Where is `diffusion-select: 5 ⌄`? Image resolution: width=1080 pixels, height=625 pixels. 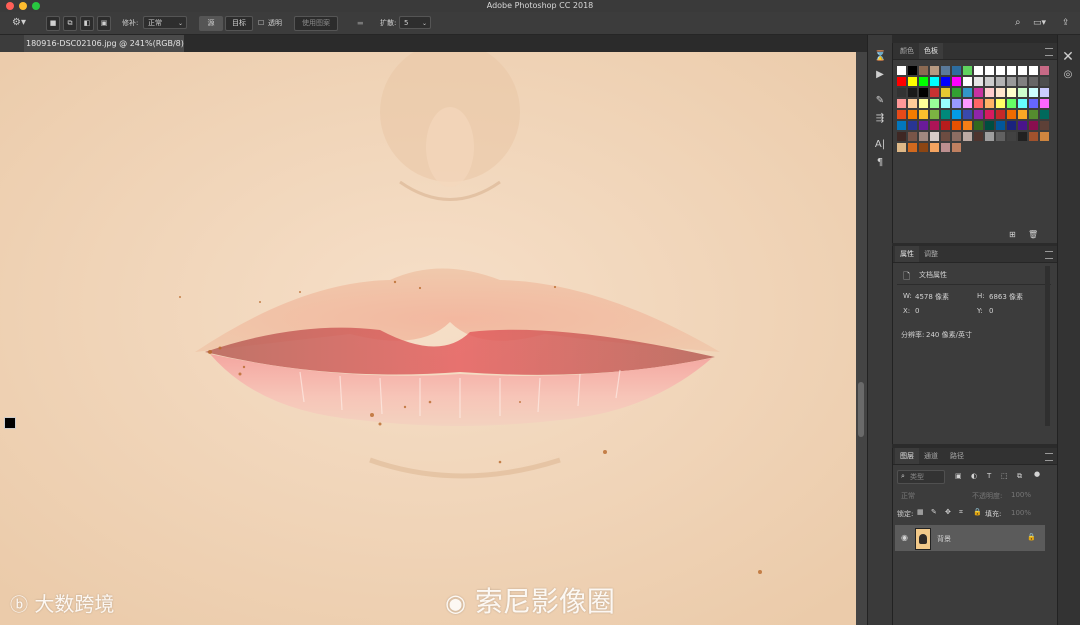
diffusion-select: 5 ⌄ is located at coordinates (415, 22).